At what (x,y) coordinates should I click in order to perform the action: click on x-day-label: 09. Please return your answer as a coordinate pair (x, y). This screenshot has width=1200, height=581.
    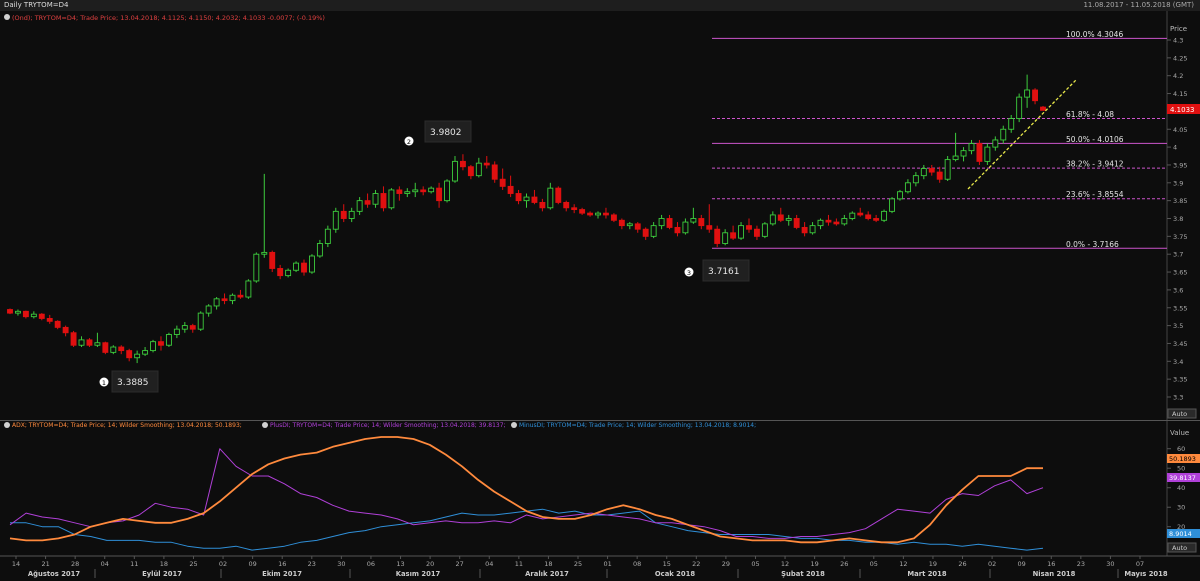
    Looking at the image, I should click on (252, 564).